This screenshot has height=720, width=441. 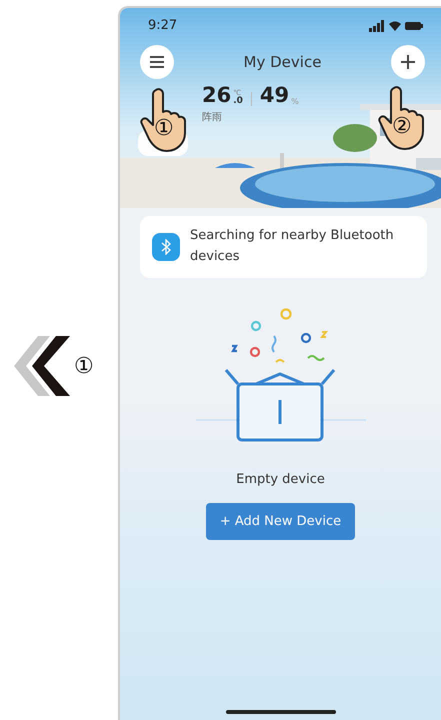 What do you see at coordinates (163, 25) in the screenshot?
I see `status-time: 9:27` at bounding box center [163, 25].